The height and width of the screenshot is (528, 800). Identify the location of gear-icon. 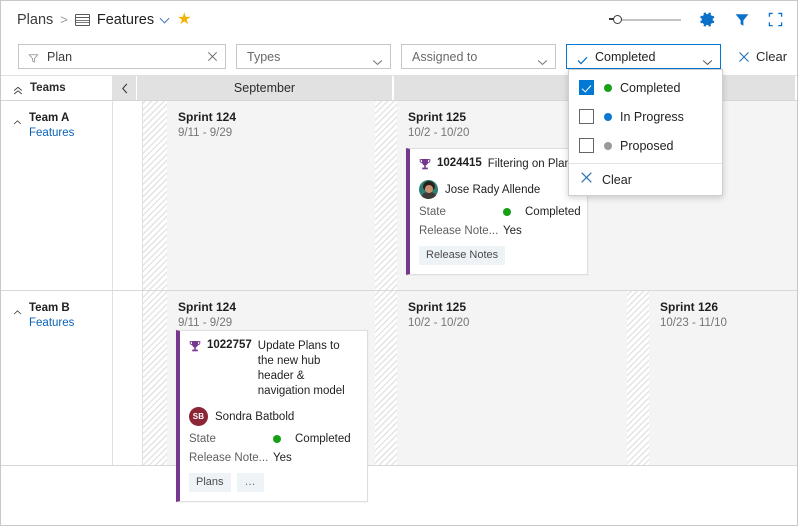
(707, 19).